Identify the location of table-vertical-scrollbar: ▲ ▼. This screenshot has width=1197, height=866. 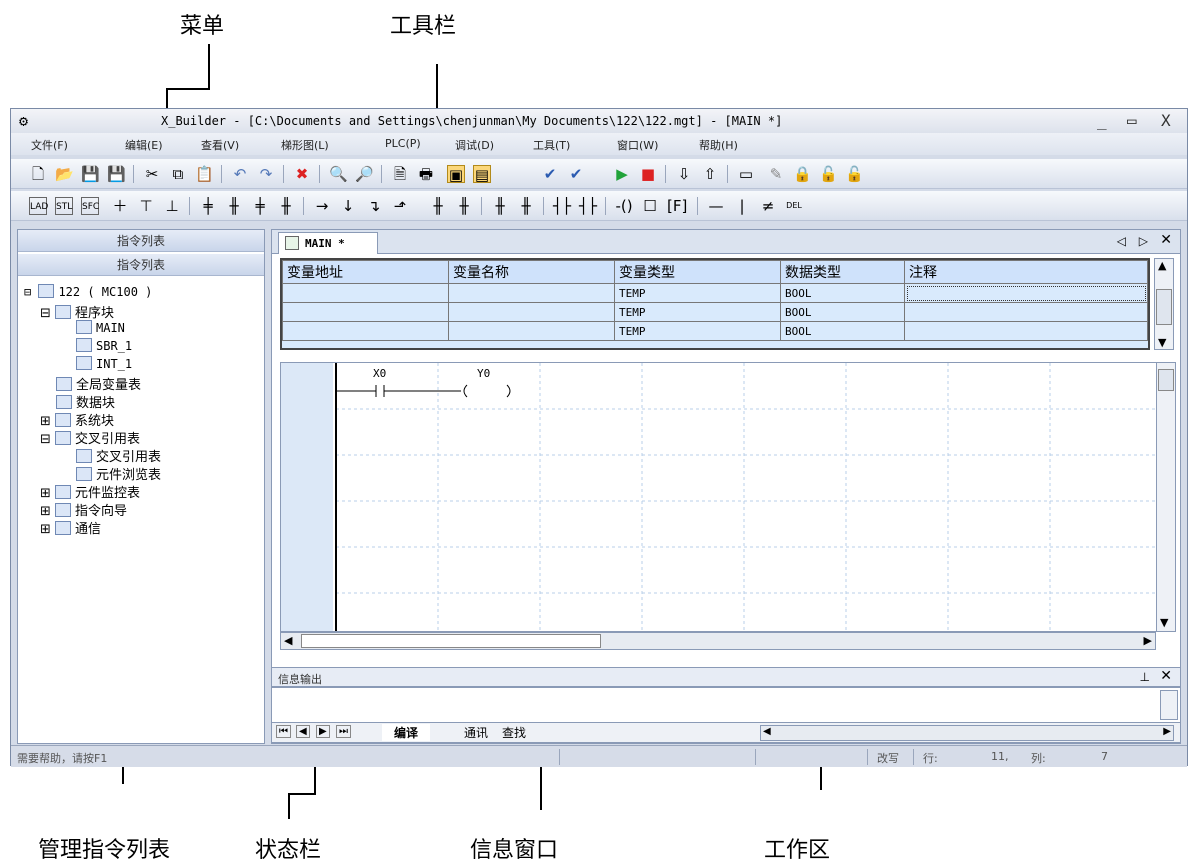
(1164, 304).